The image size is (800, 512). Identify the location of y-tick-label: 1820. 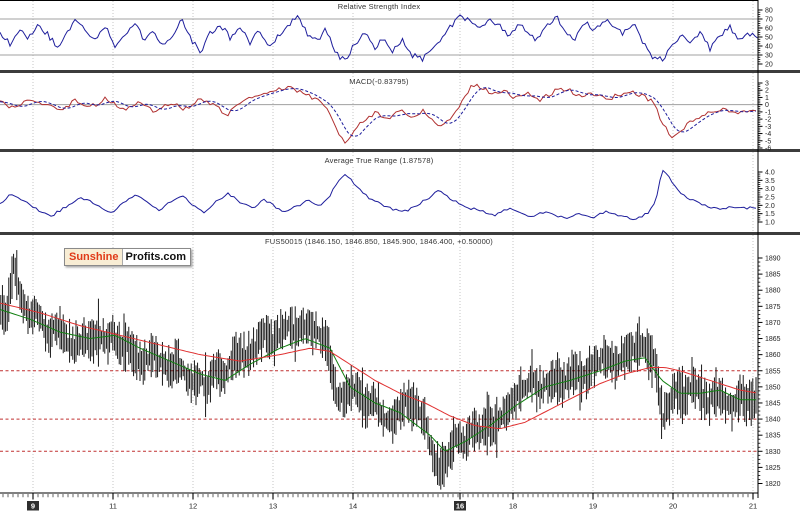
(773, 484).